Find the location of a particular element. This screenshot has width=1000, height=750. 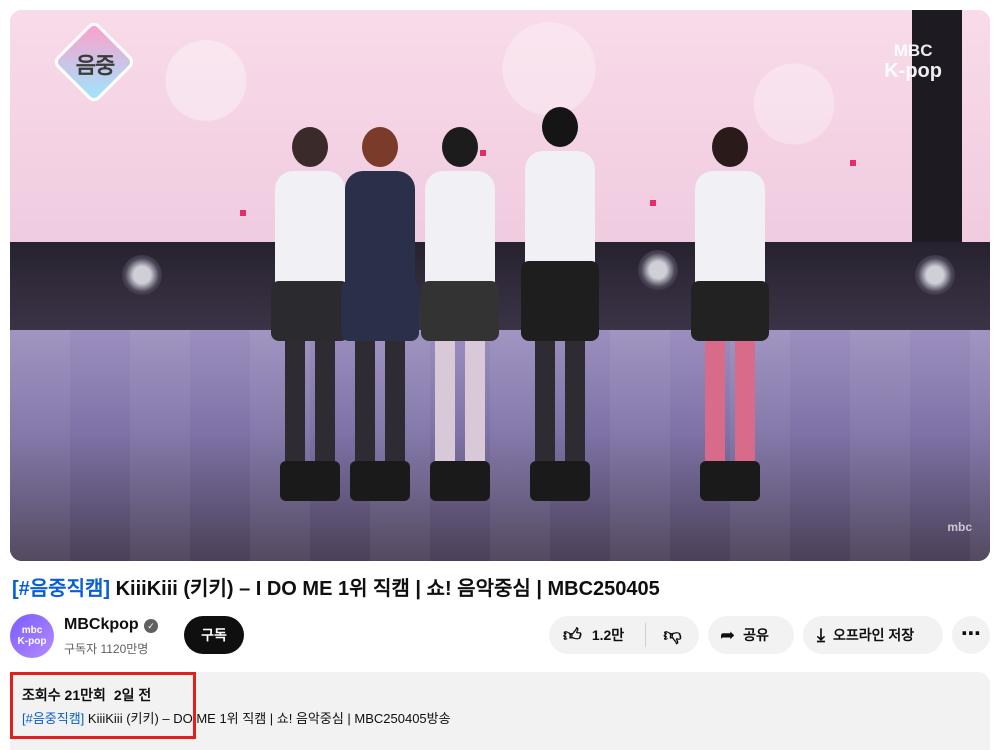

thumbs-up-icon: 👍︎ is located at coordinates (572, 635).